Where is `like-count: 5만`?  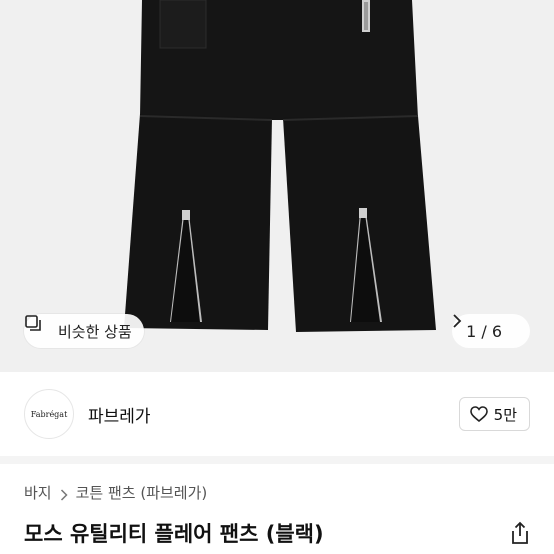
like-count: 5만 is located at coordinates (505, 414).